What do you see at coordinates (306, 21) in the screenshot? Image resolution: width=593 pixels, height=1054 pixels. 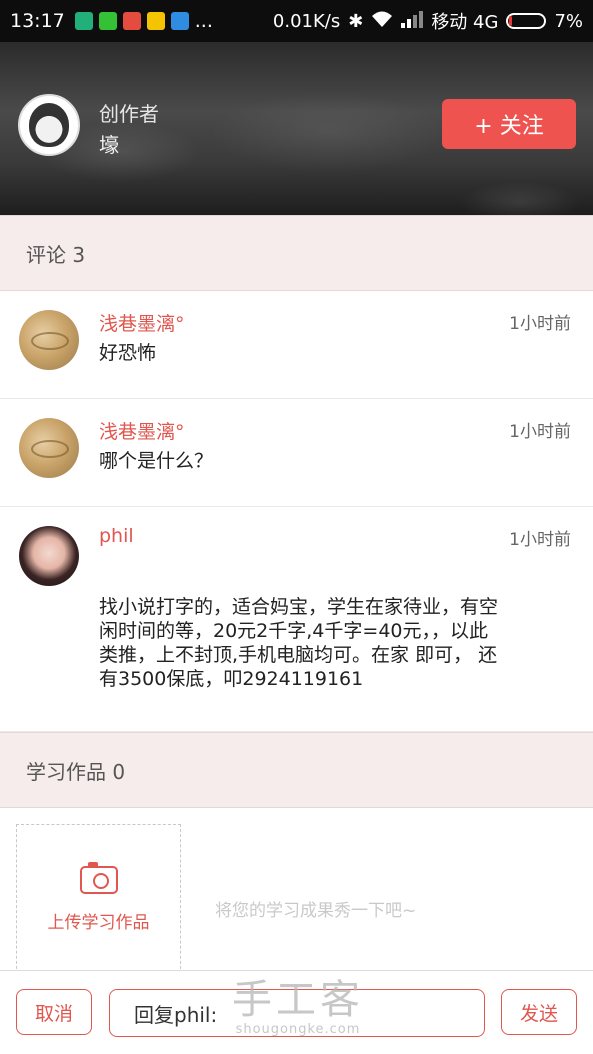 I see `network-speed: 0.01K/s` at bounding box center [306, 21].